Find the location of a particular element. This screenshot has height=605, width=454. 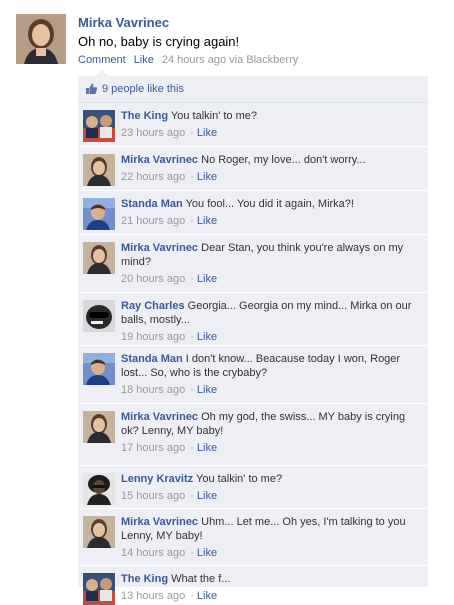

comment-timestamp: 13 hours ago is located at coordinates (153, 596).